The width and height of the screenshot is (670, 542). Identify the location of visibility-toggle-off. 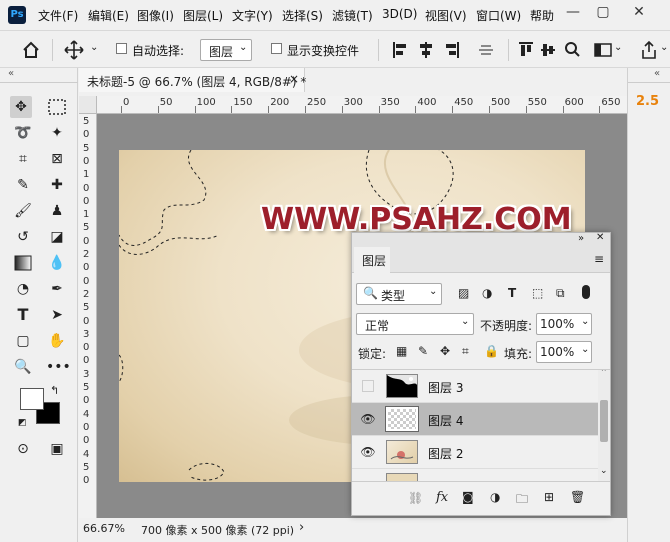
(368, 386).